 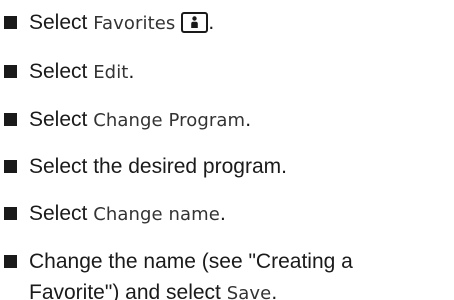 What do you see at coordinates (111, 72) in the screenshot?
I see `ui-term-edit: Edit` at bounding box center [111, 72].